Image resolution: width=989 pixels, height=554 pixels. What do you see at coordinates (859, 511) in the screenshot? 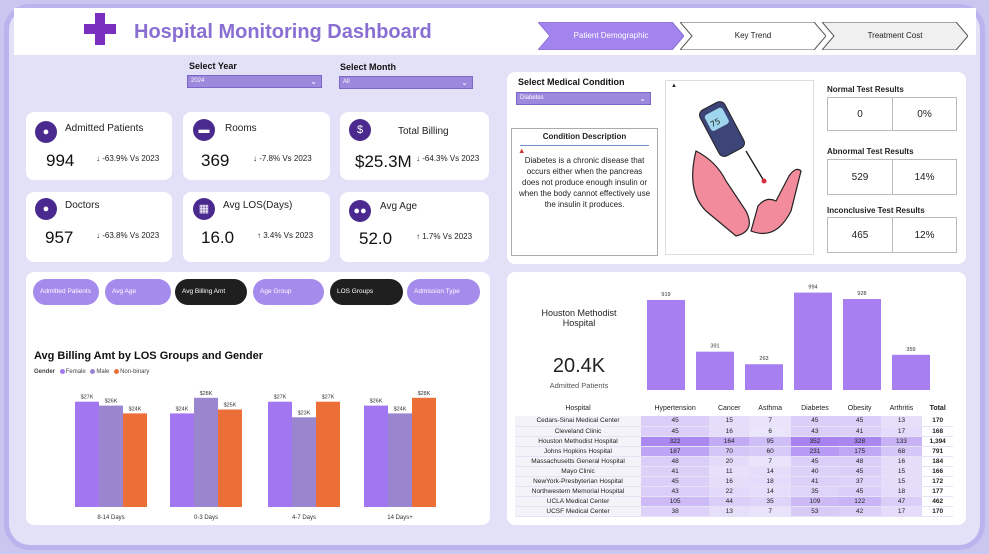
I see `table-cell: 42` at bounding box center [859, 511].